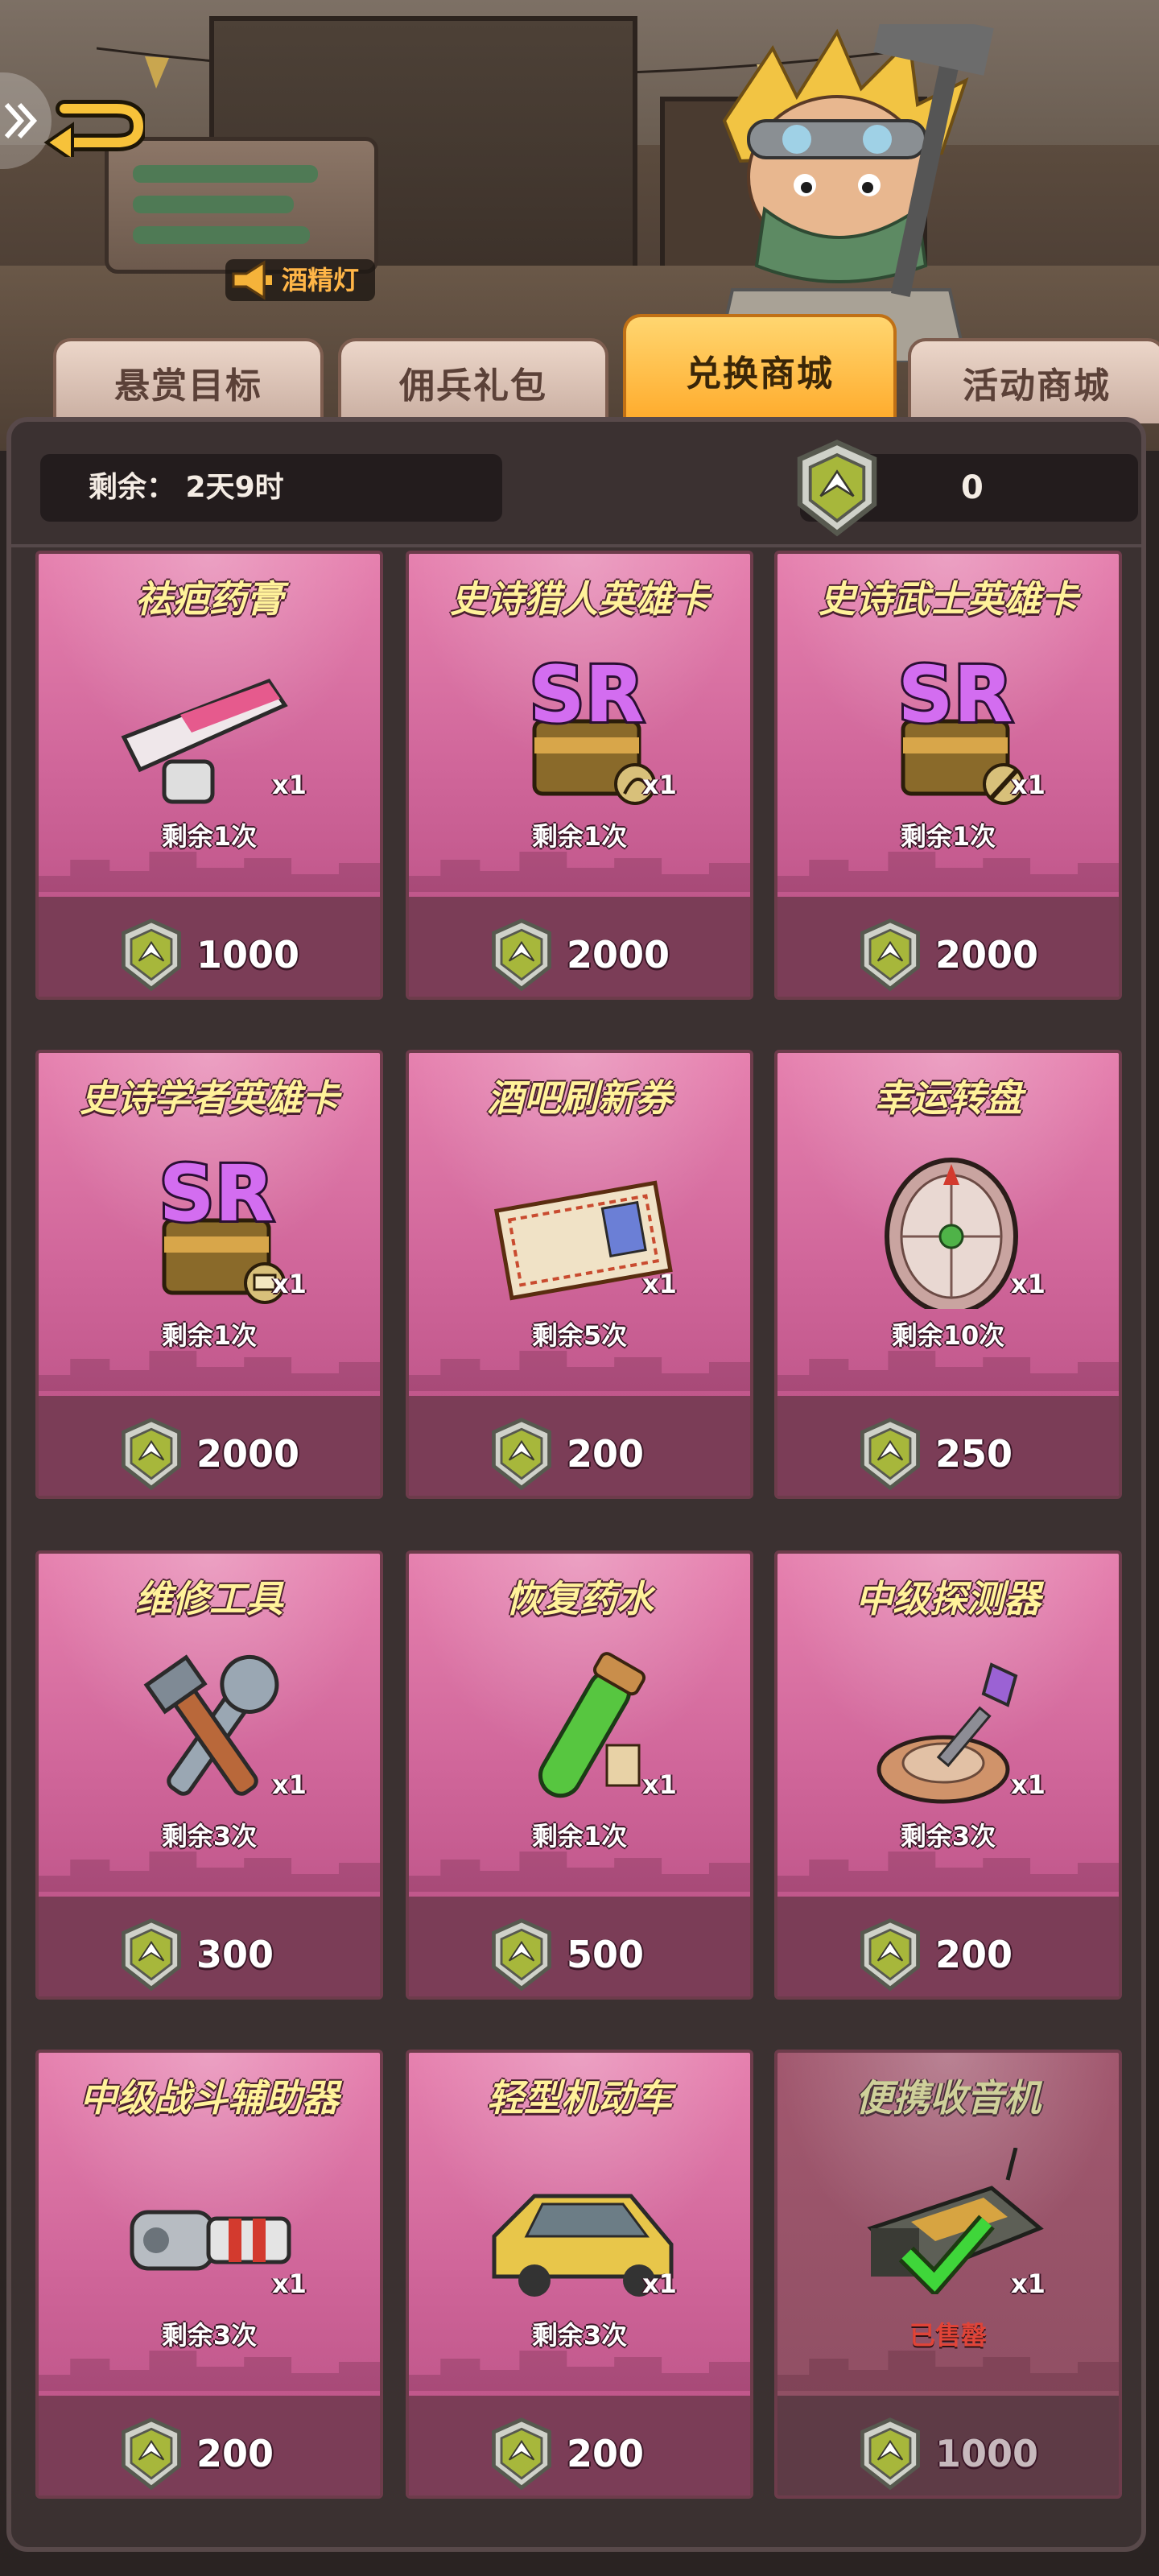 This screenshot has width=1159, height=2576. Describe the element at coordinates (252, 280) in the screenshot. I see `megaphone-icon` at that location.